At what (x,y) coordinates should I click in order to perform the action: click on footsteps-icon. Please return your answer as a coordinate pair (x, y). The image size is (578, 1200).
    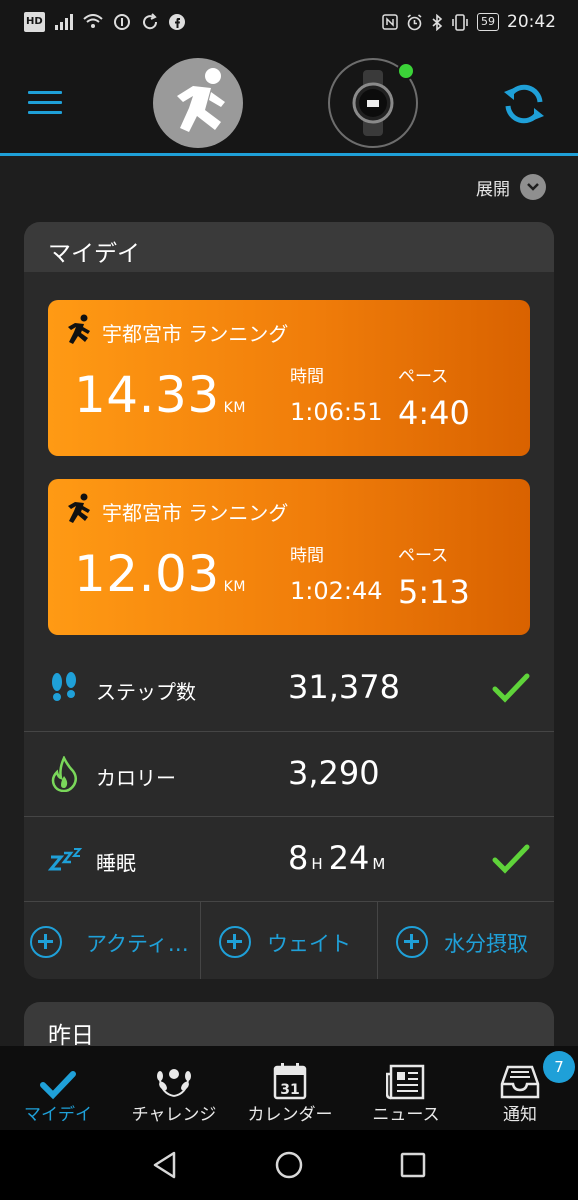
    Looking at the image, I should click on (64, 686).